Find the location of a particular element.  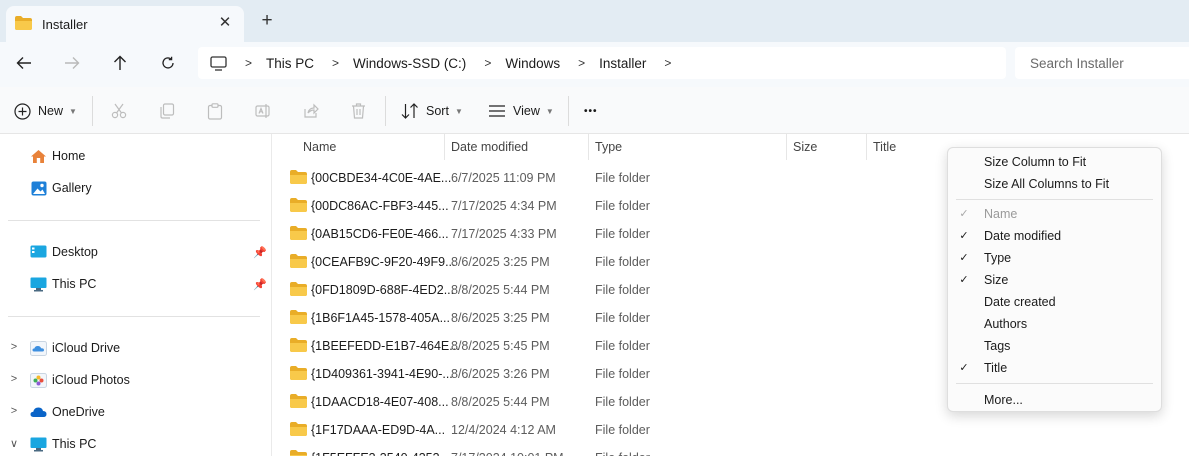

breadcrumb-windows: Windows is located at coordinates (532, 63).